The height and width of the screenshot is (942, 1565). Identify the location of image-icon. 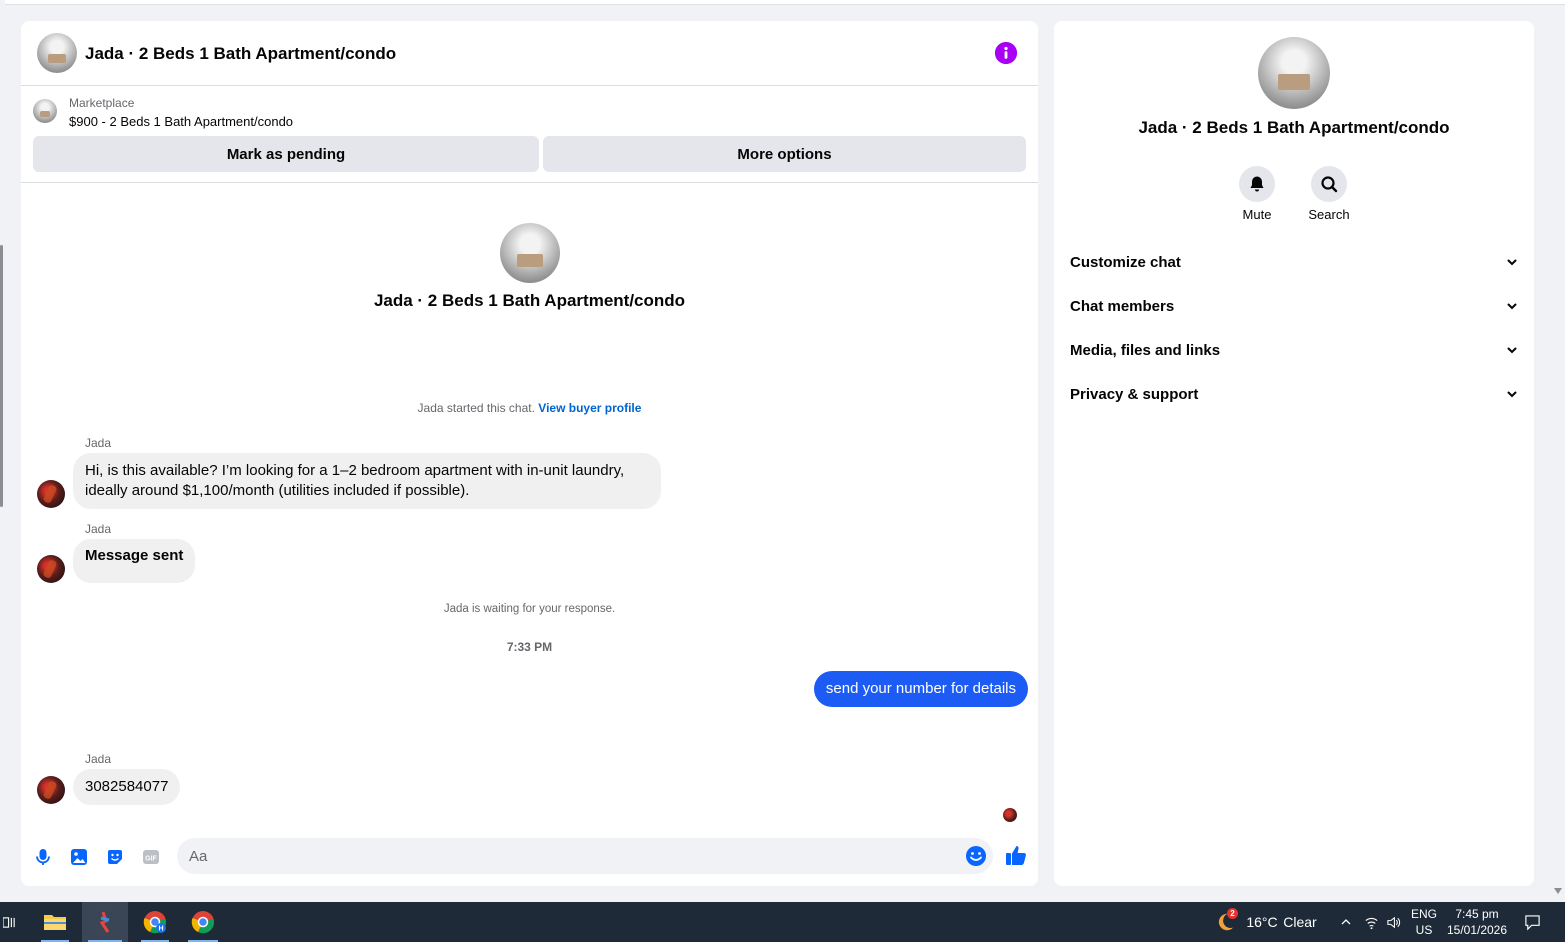
(79, 857).